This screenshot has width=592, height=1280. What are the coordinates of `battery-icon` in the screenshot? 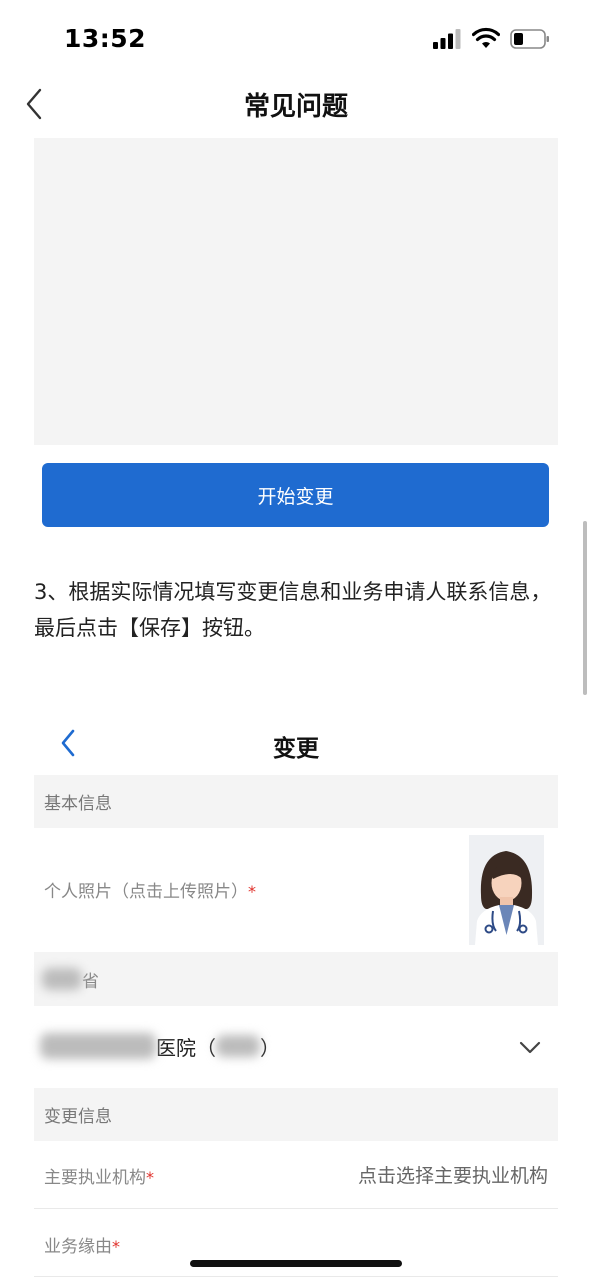 It's located at (529, 39).